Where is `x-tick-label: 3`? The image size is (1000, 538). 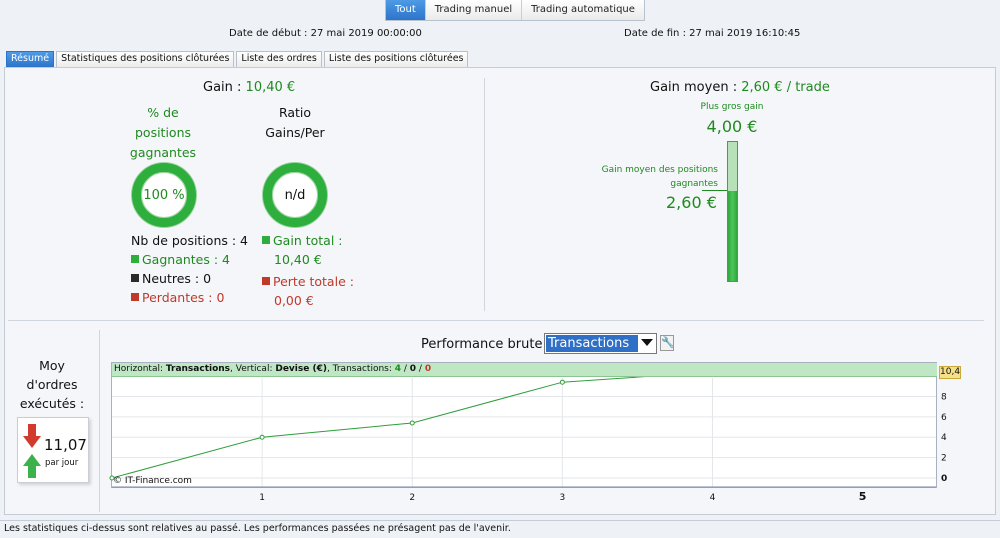
x-tick-label: 3 is located at coordinates (562, 498).